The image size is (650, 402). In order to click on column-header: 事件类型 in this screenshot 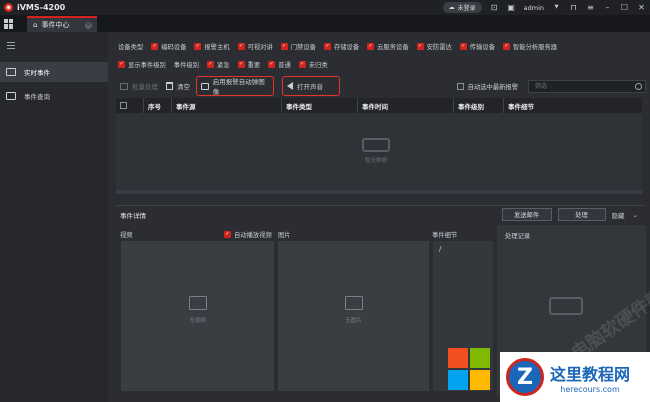, I will do `click(320, 105)`.